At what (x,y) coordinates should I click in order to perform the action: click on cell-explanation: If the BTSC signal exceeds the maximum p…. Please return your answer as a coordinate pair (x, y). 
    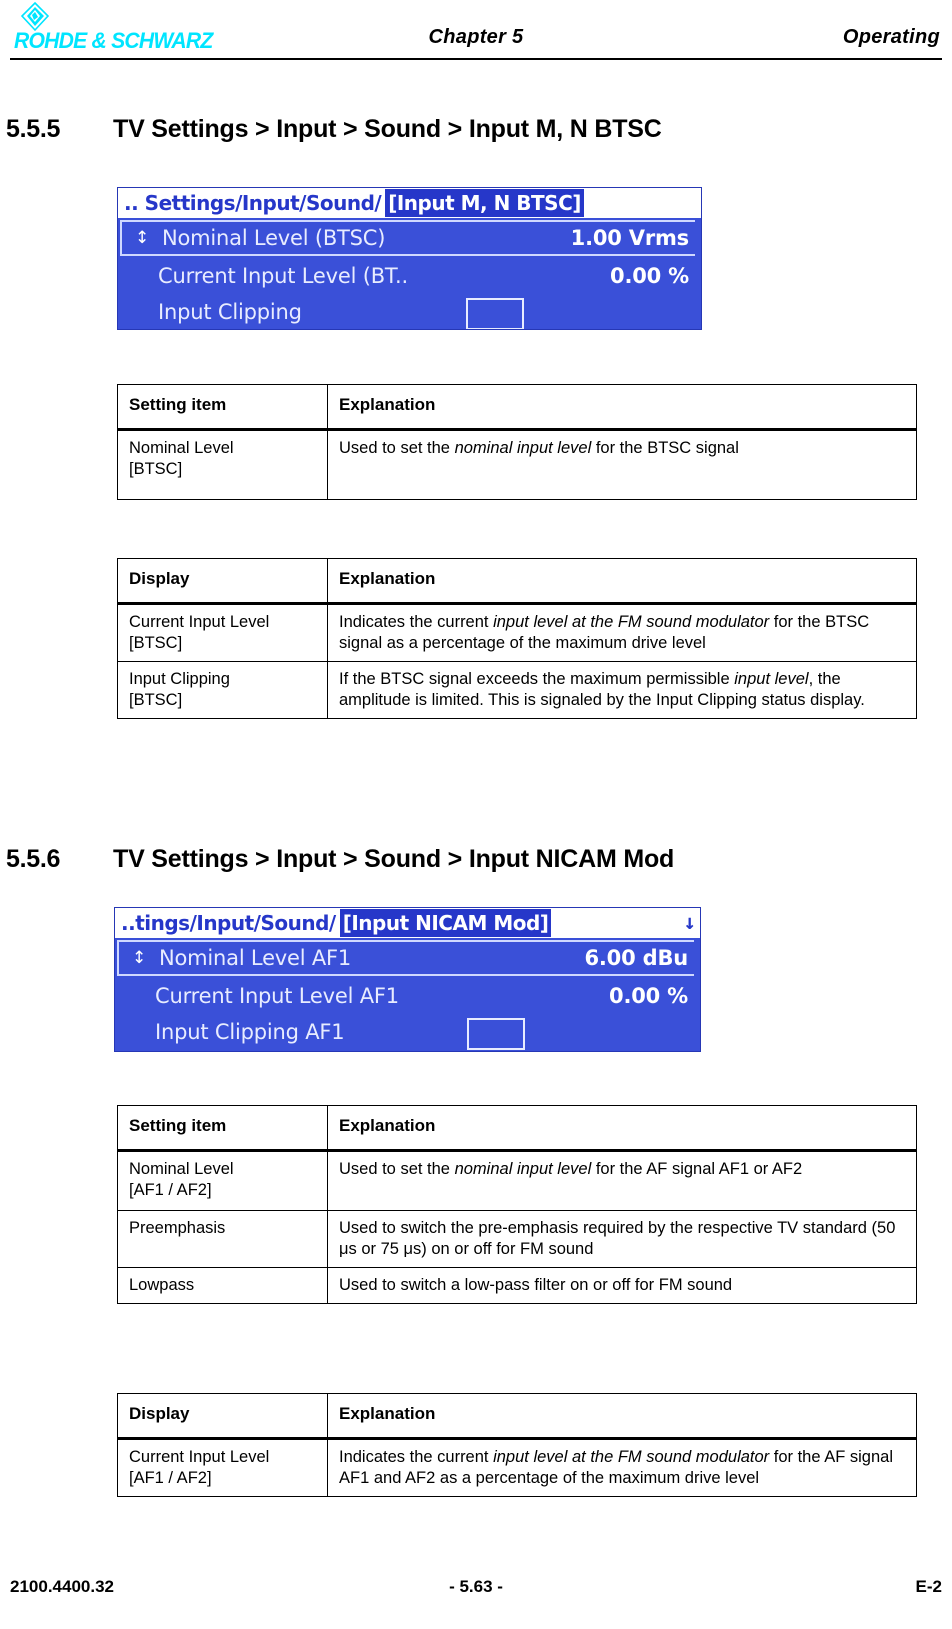
    Looking at the image, I should click on (622, 690).